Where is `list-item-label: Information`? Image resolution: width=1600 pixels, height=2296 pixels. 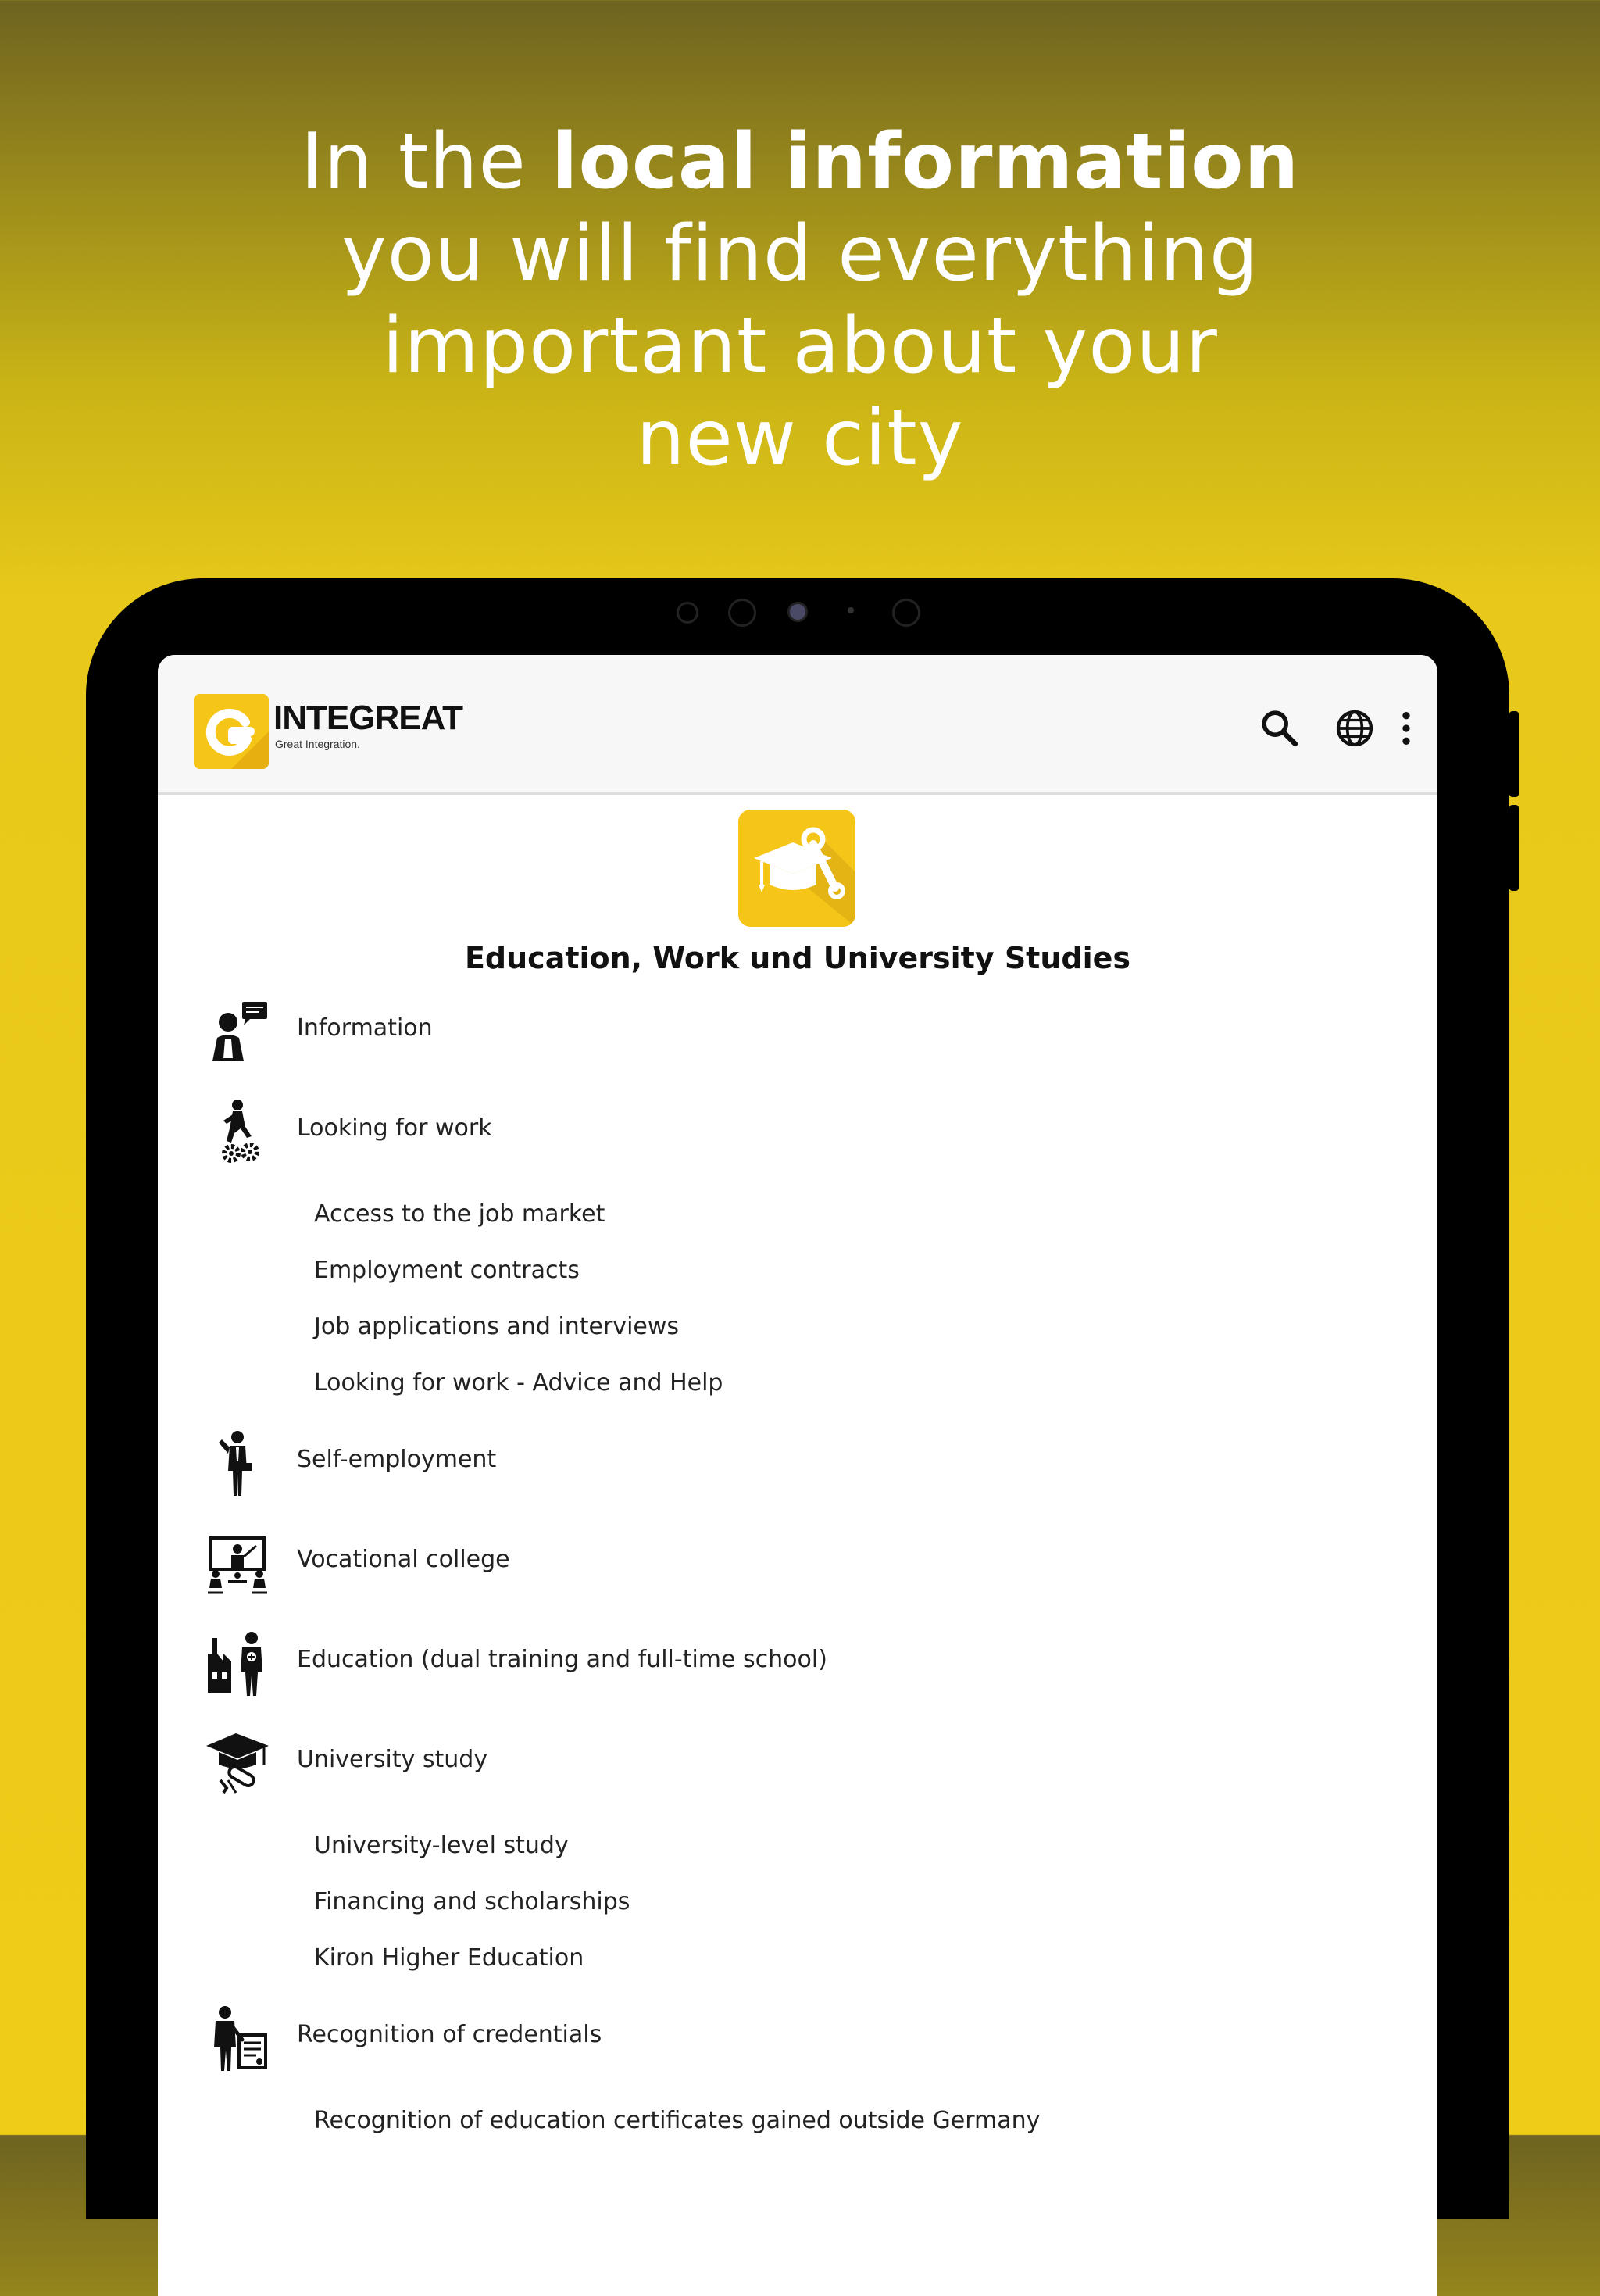
list-item-label: Information is located at coordinates (365, 1028).